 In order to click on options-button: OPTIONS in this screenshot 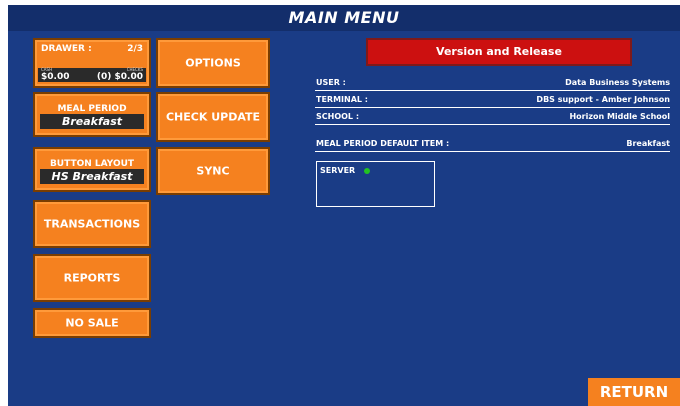, I will do `click(213, 63)`.